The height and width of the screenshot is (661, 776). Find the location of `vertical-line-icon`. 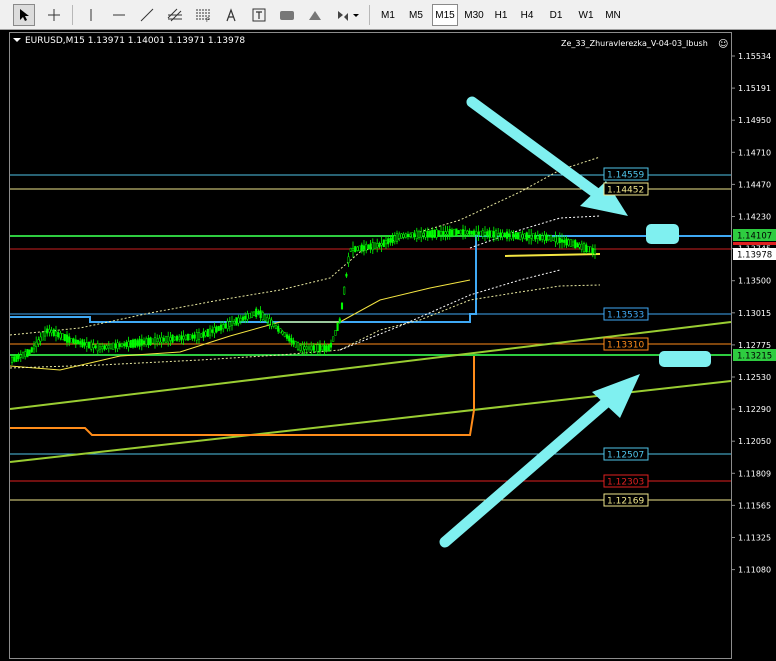

vertical-line-icon is located at coordinates (91, 15).